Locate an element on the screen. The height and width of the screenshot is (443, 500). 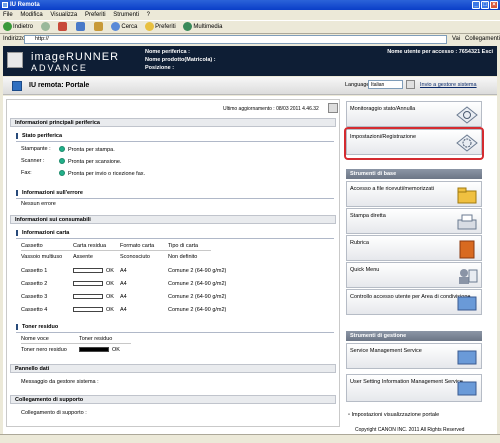
stop-button is located at coordinates (63, 26).